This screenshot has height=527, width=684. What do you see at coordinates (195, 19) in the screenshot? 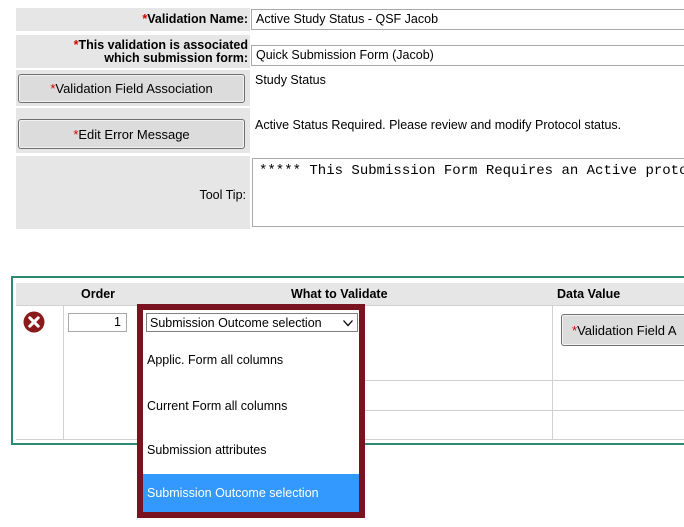
I see `validation-name-label: *Validation Name:` at bounding box center [195, 19].